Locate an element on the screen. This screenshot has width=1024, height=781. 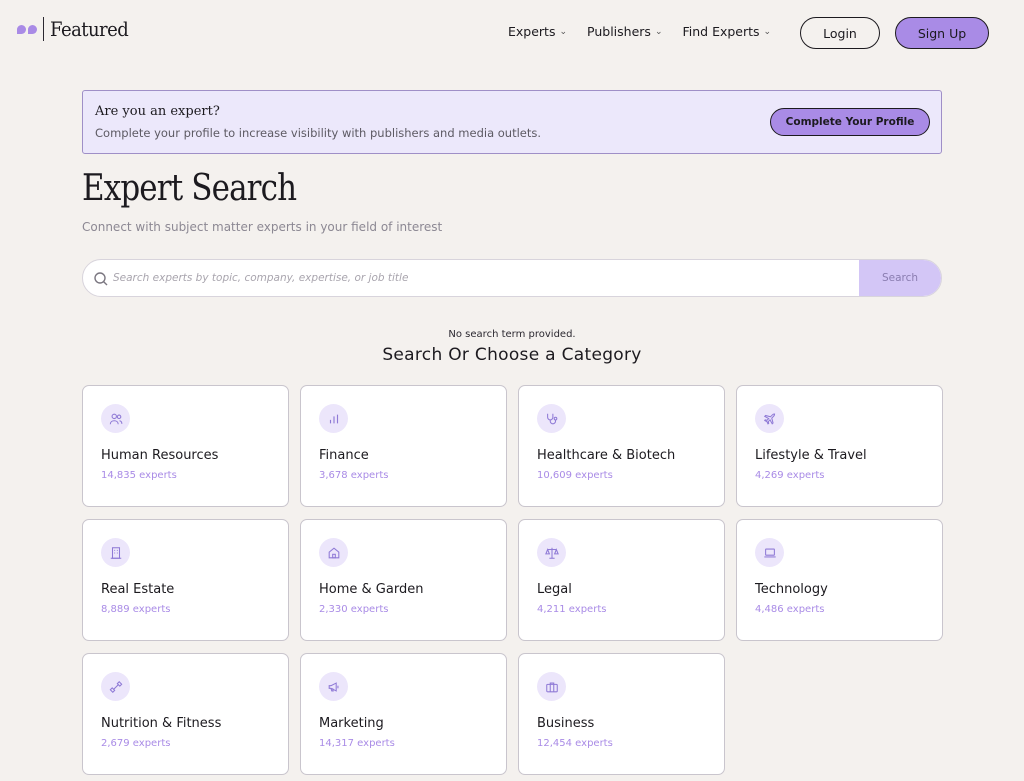
category-count: 12,454 experts is located at coordinates (575, 743).